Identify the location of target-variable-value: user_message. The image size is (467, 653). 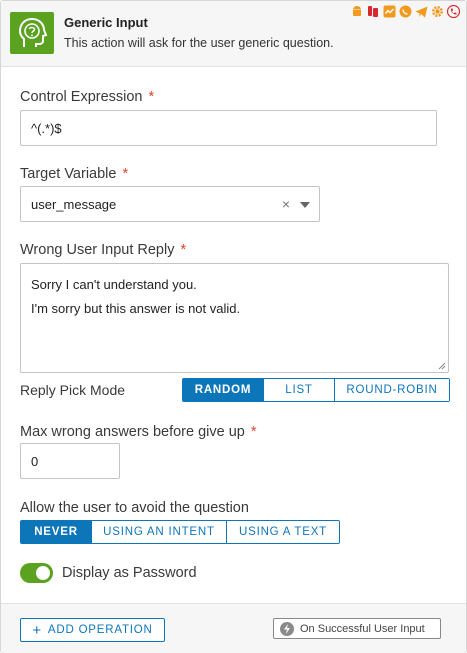
(74, 204).